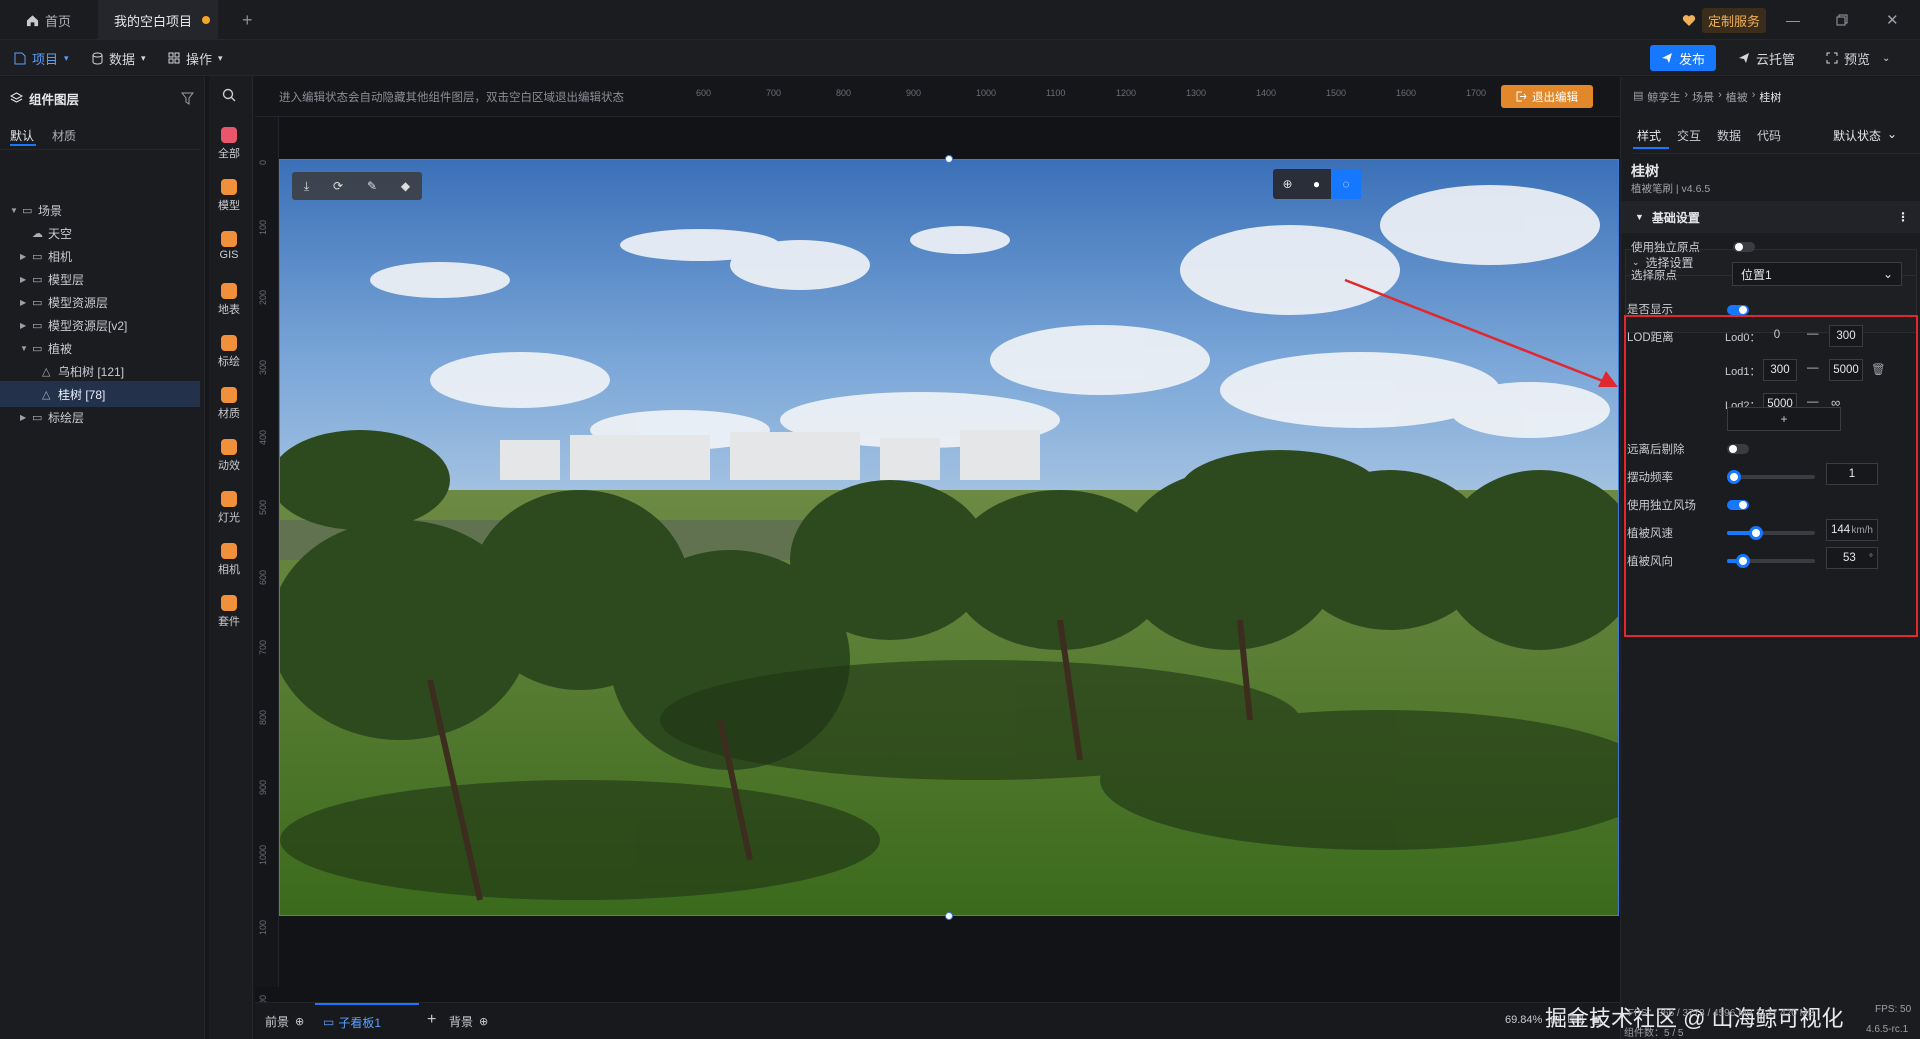 Image resolution: width=1920 pixels, height=1039 pixels. Describe the element at coordinates (1846, 336) in the screenshot. I see `lod-to-input: 300` at that location.